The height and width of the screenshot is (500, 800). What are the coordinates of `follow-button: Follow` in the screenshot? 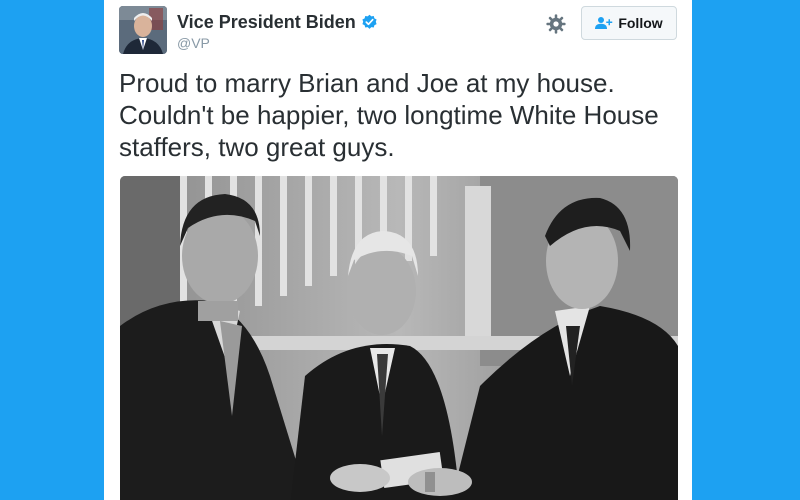 It's located at (629, 23).